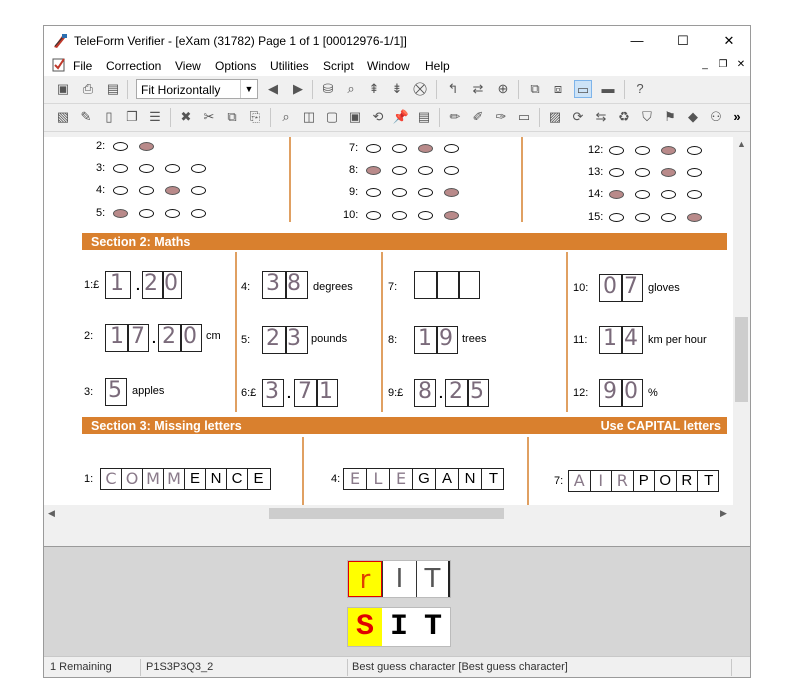 This screenshot has height=700, width=800. What do you see at coordinates (741, 65) in the screenshot?
I see `mdi-close-button: ✕` at bounding box center [741, 65].